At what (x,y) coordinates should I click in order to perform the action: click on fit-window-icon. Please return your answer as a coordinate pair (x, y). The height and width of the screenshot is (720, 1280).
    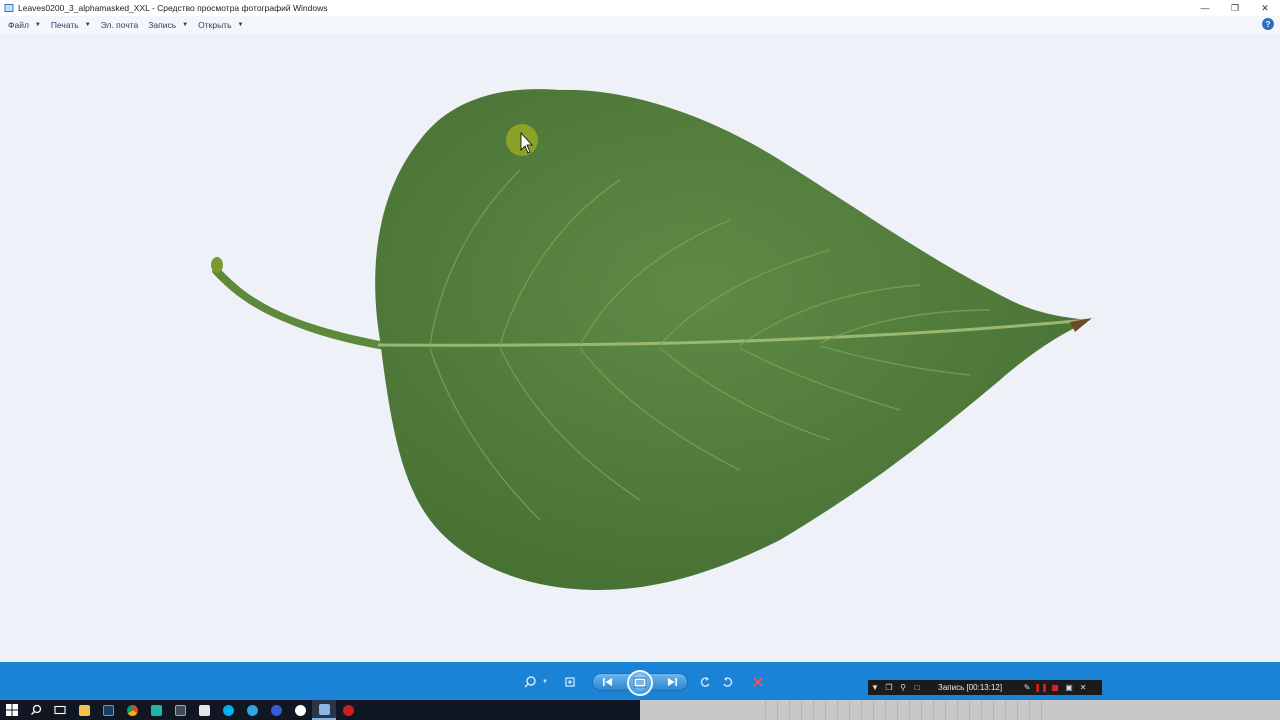
    Looking at the image, I should click on (570, 682).